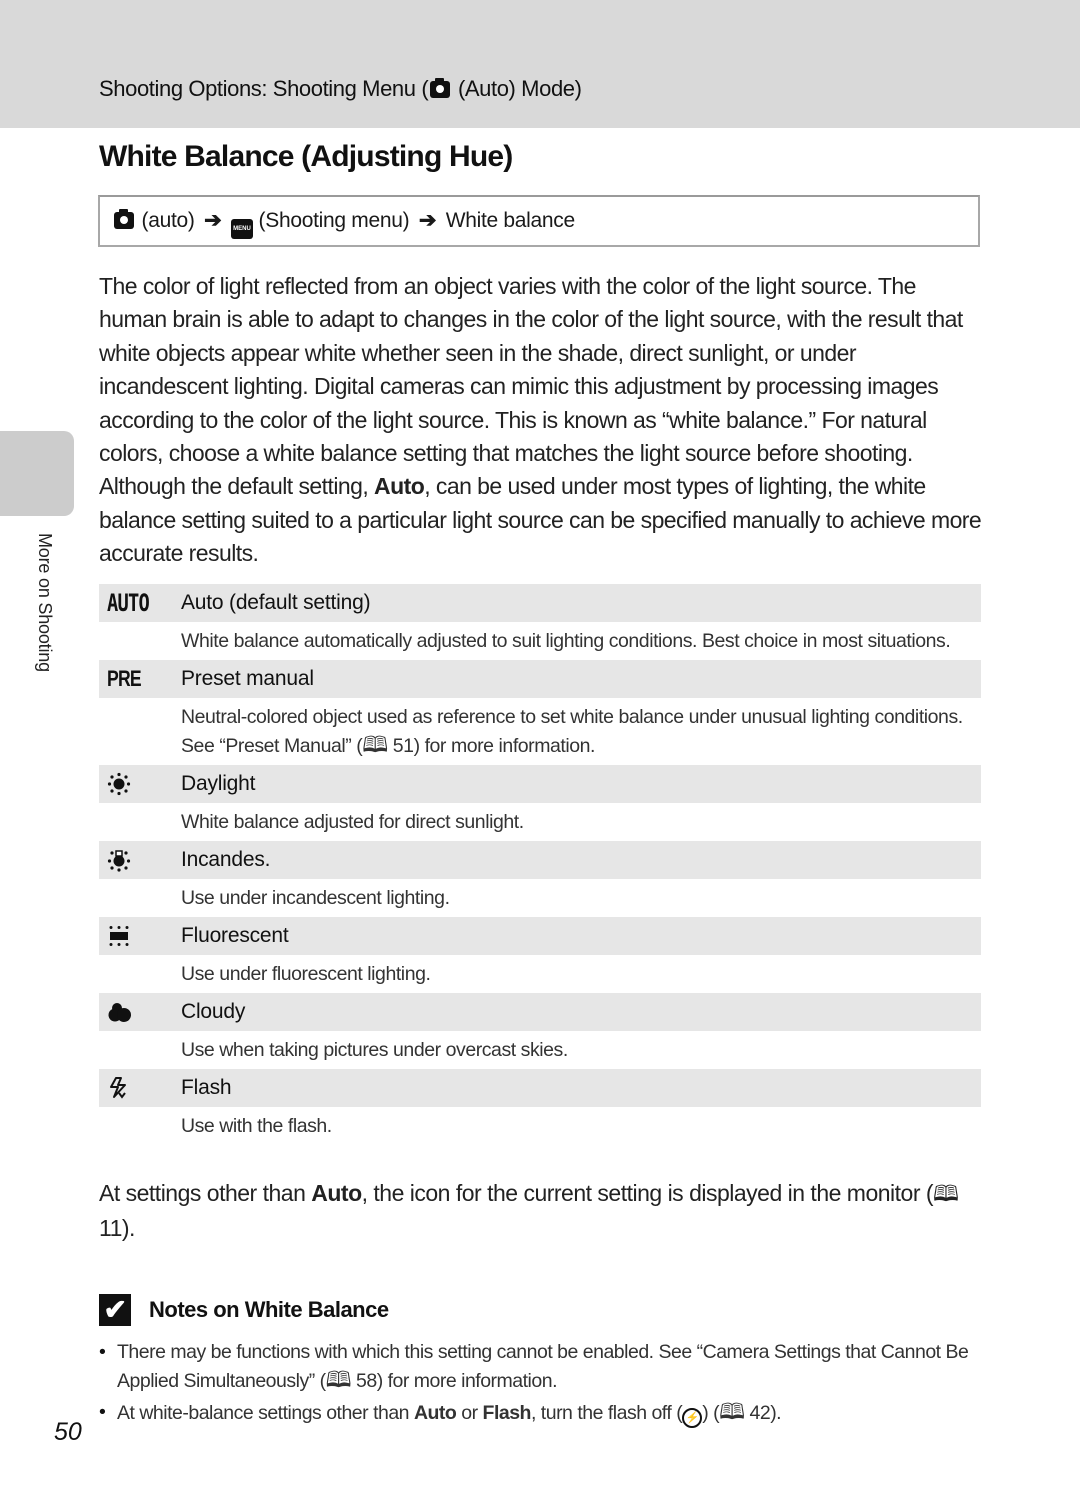 This screenshot has height=1486, width=1080. I want to click on auto-wb-icon: AUTO, so click(128, 603).